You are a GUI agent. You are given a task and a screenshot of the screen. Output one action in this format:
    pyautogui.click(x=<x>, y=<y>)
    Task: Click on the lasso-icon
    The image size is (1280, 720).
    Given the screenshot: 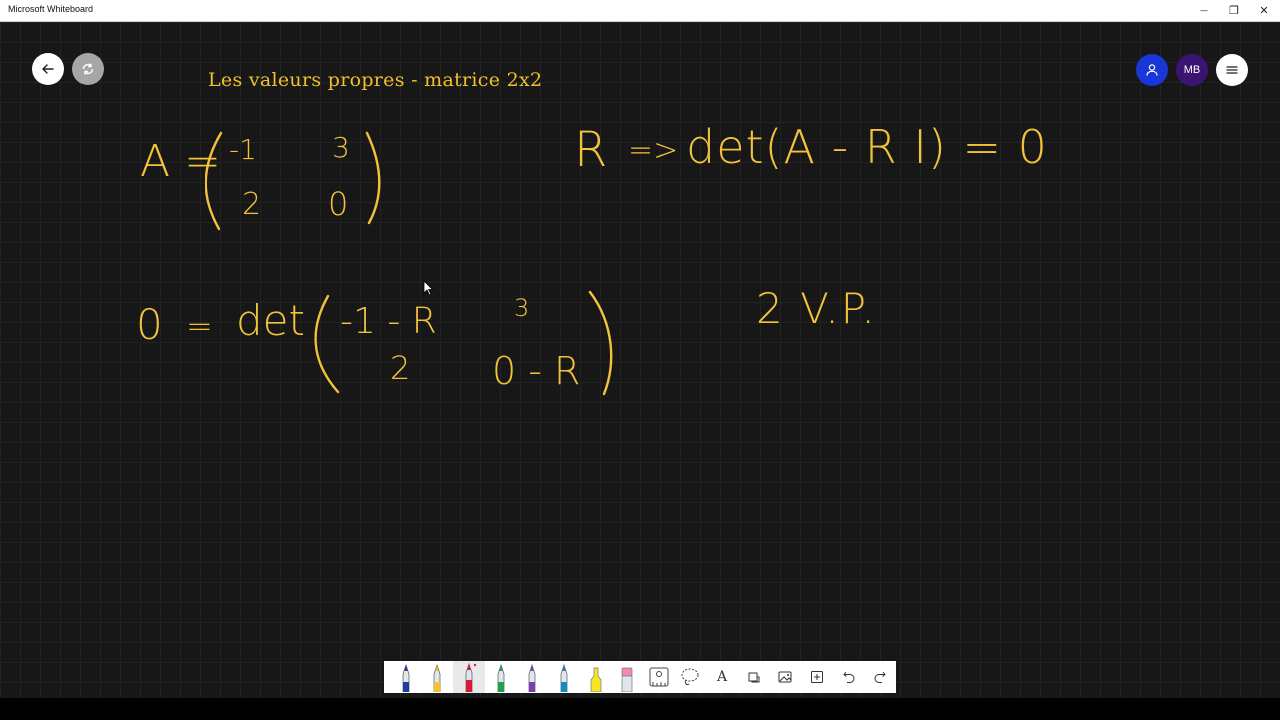 What is the action you would take?
    pyautogui.click(x=690, y=677)
    